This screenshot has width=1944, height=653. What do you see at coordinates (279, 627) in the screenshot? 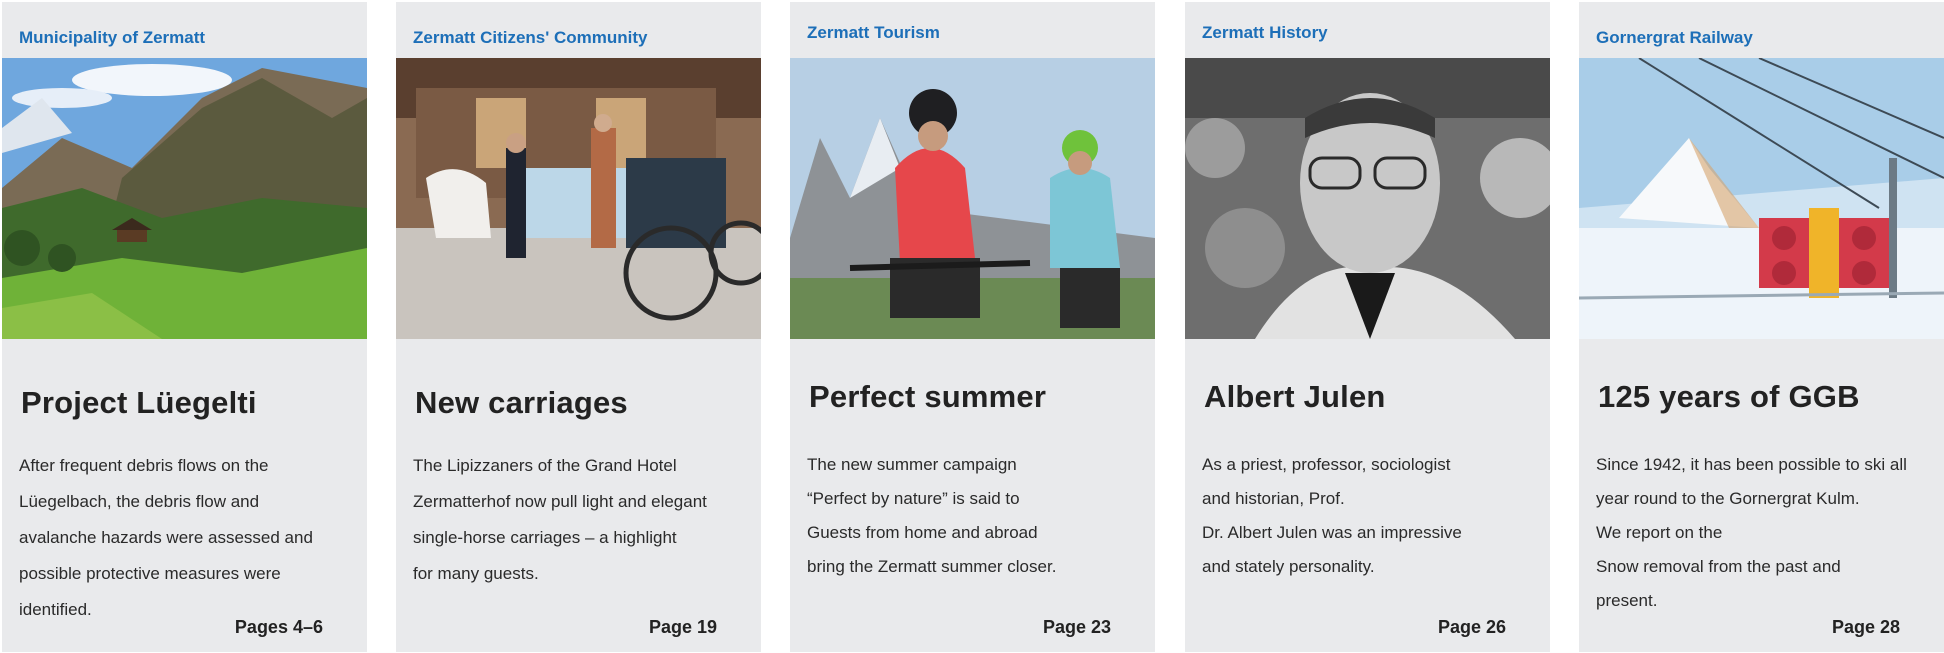
I see `page-reference: Pages 4–6` at bounding box center [279, 627].